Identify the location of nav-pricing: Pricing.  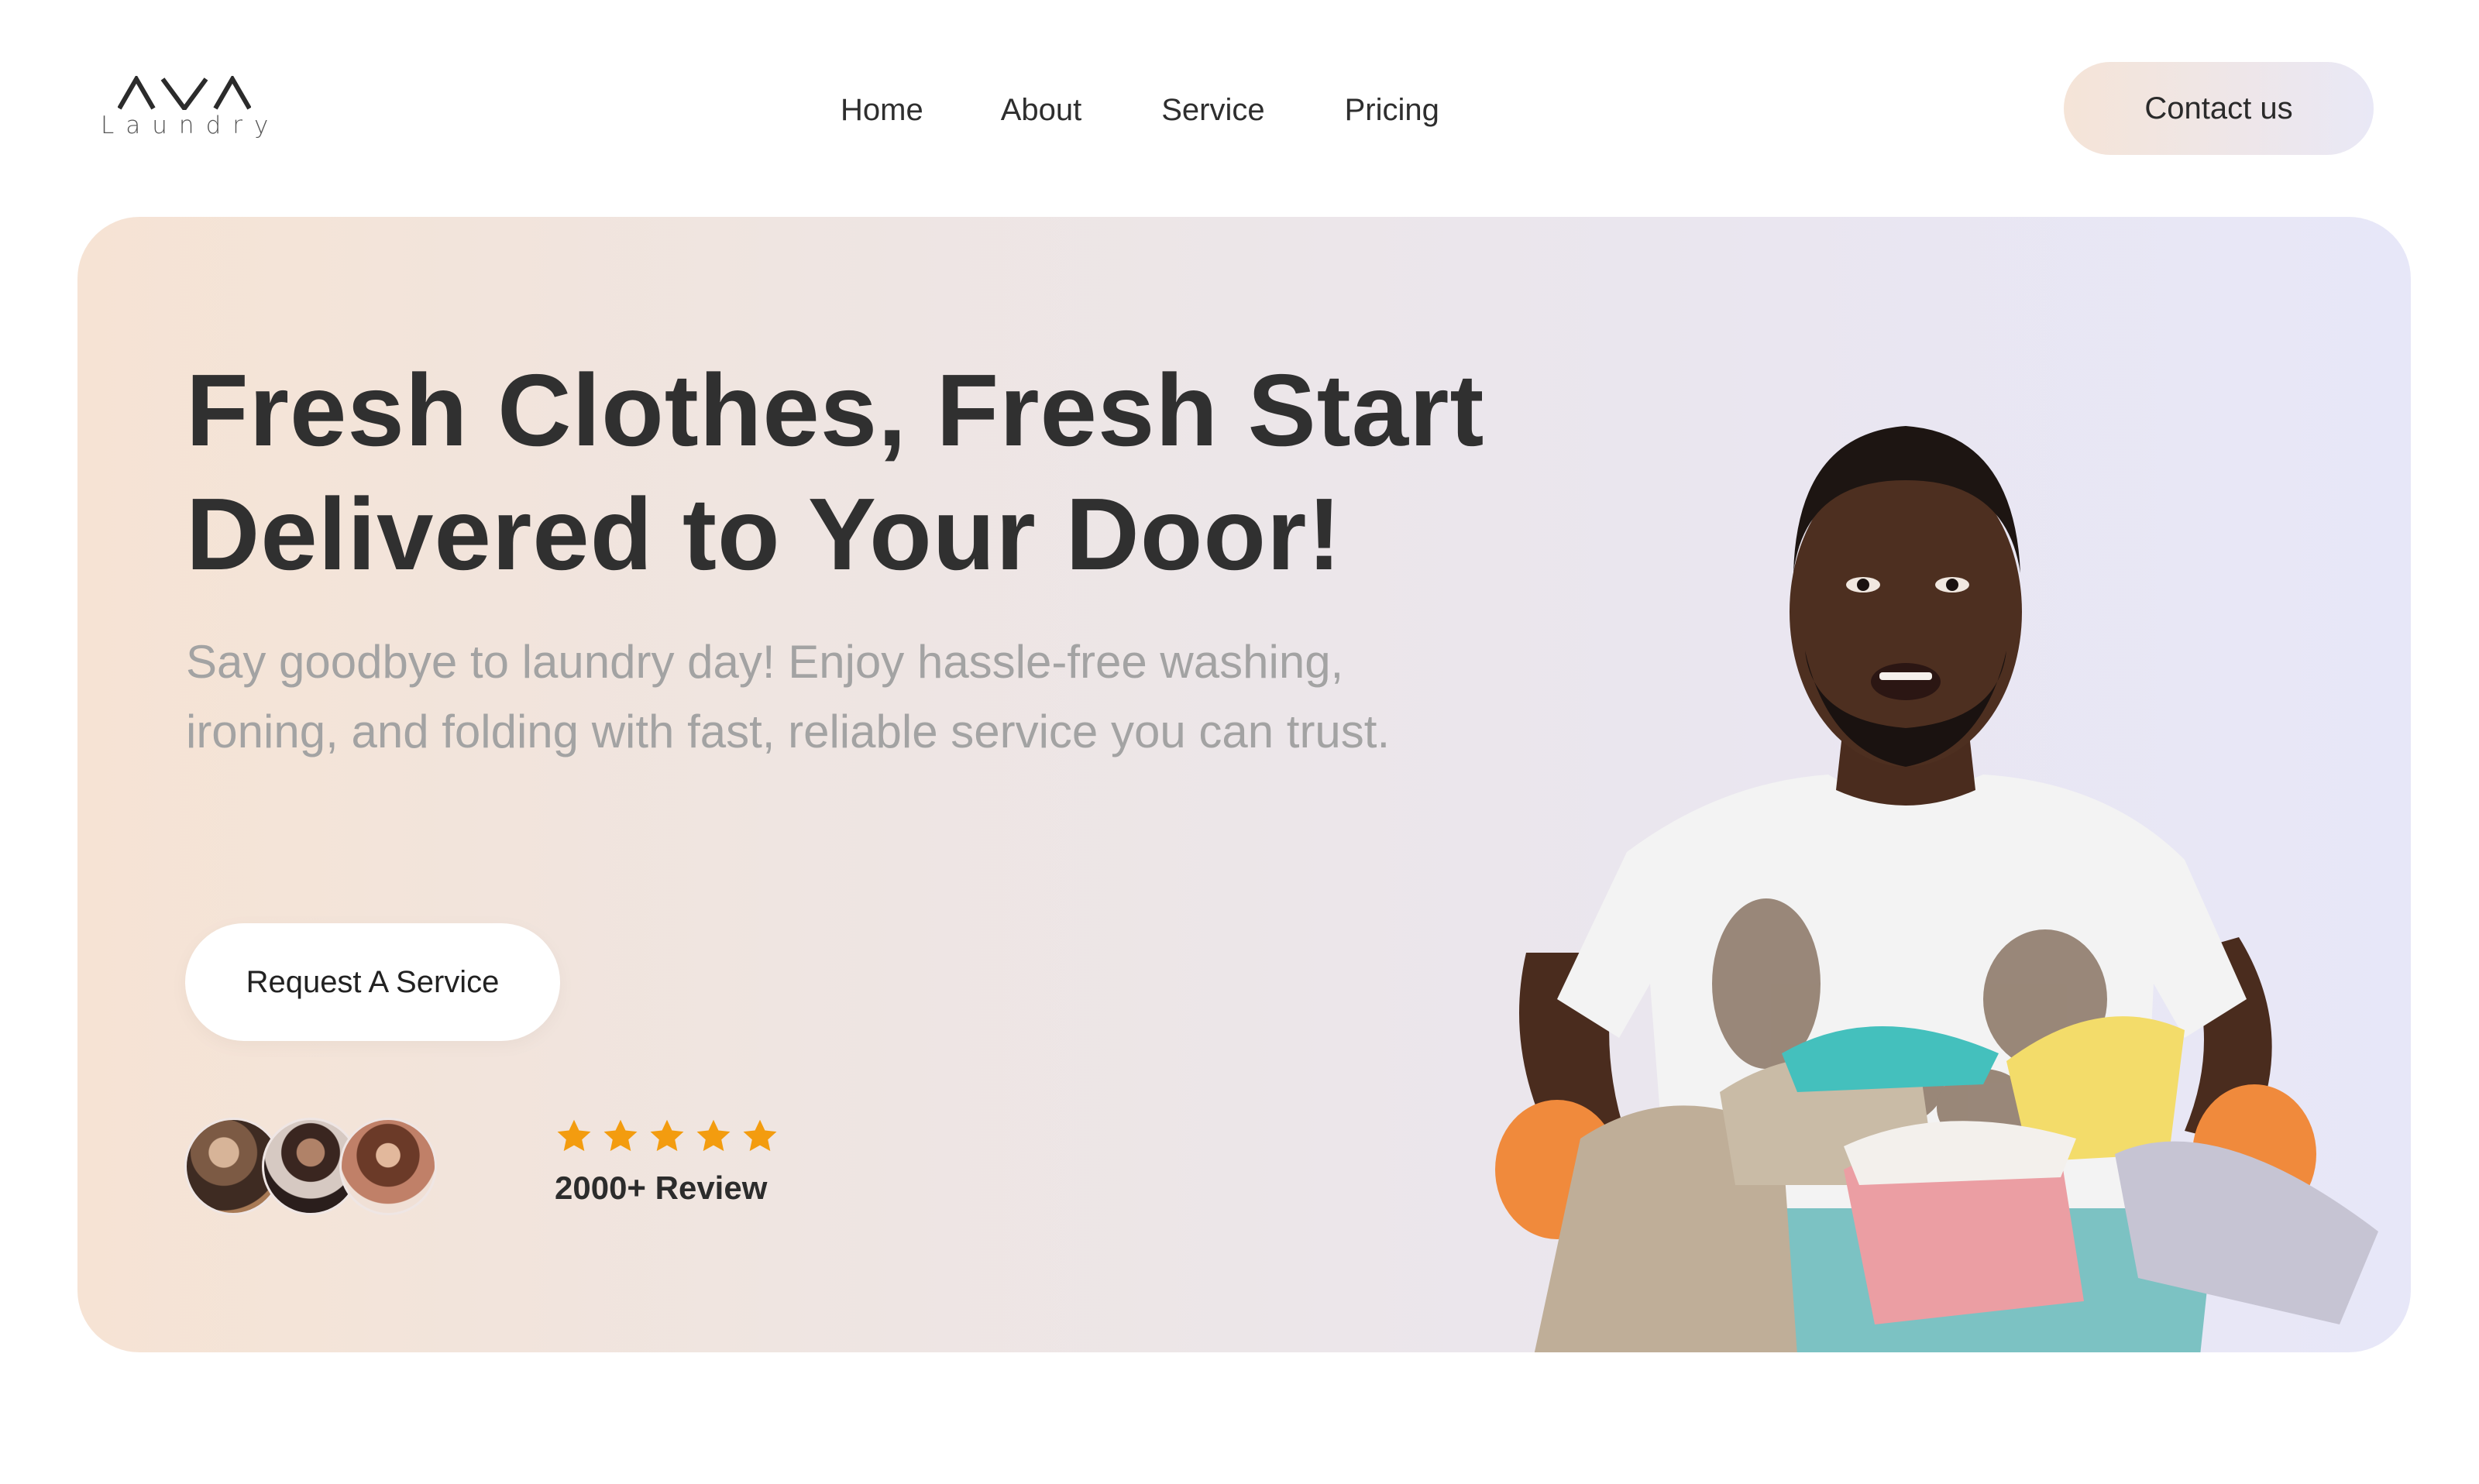
(1392, 110).